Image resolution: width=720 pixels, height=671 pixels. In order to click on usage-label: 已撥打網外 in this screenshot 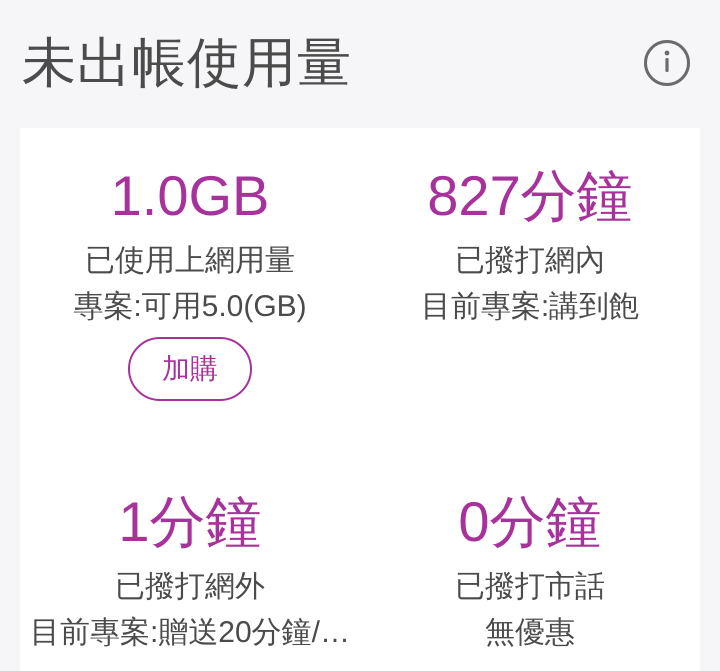, I will do `click(190, 587)`.